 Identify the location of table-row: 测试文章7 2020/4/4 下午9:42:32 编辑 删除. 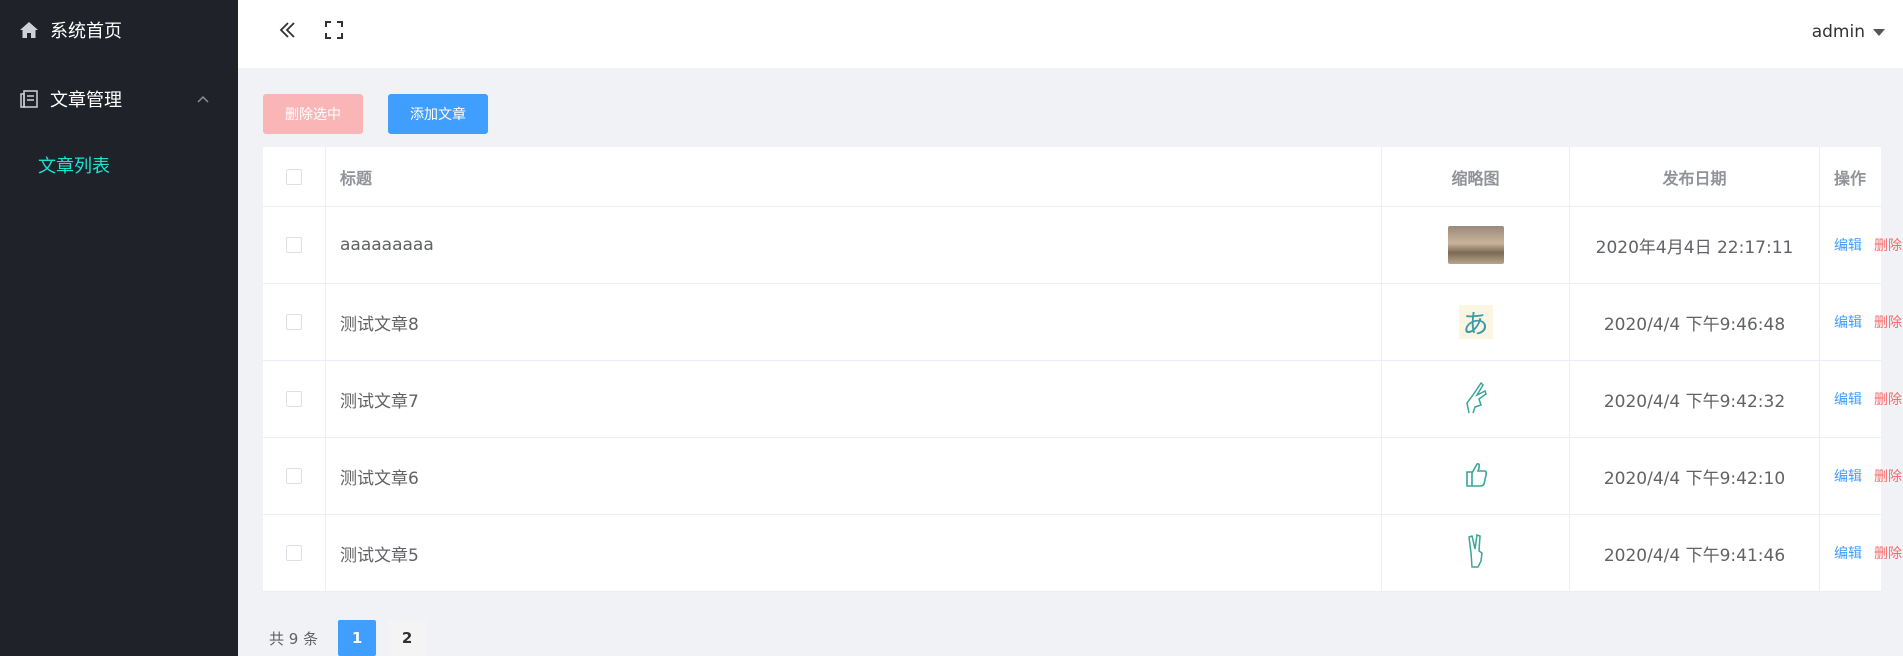
(1082, 399).